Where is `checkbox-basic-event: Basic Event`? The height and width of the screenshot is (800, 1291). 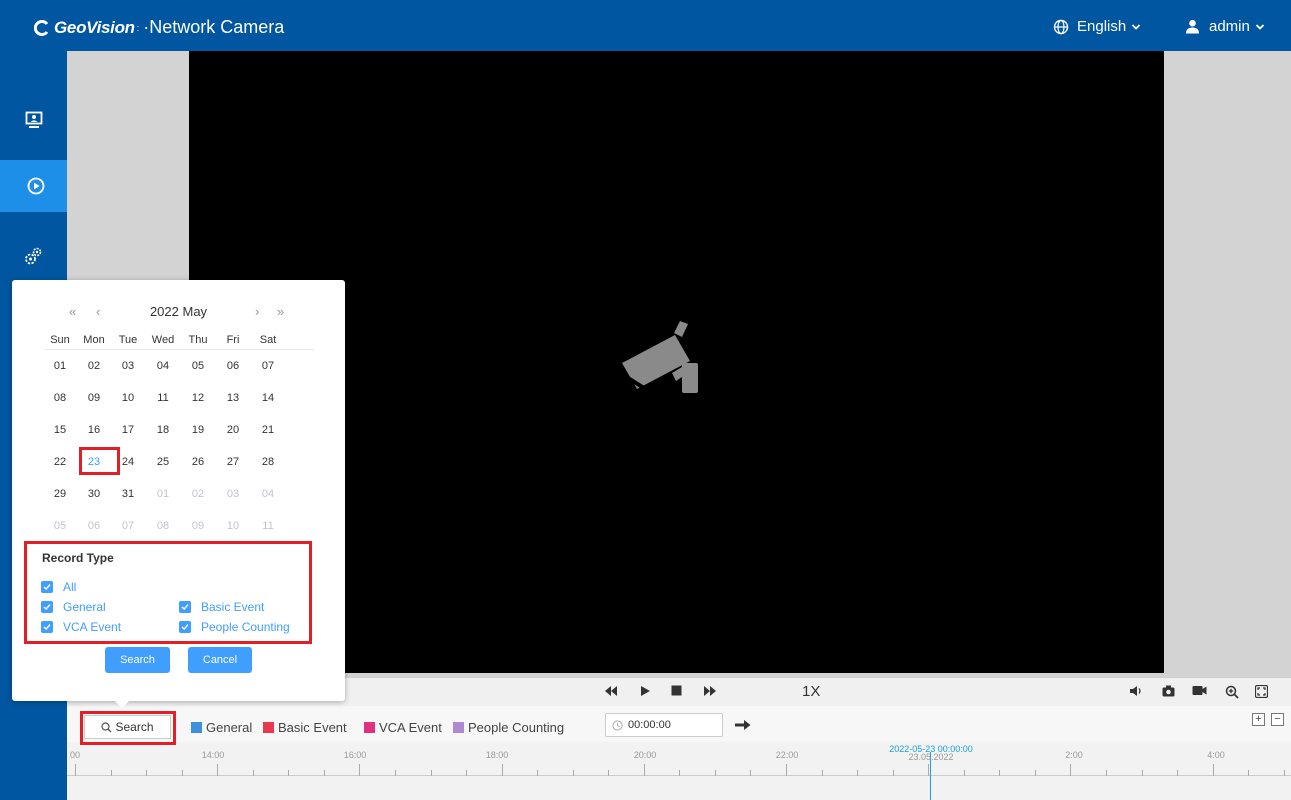 checkbox-basic-event: Basic Event is located at coordinates (221, 607).